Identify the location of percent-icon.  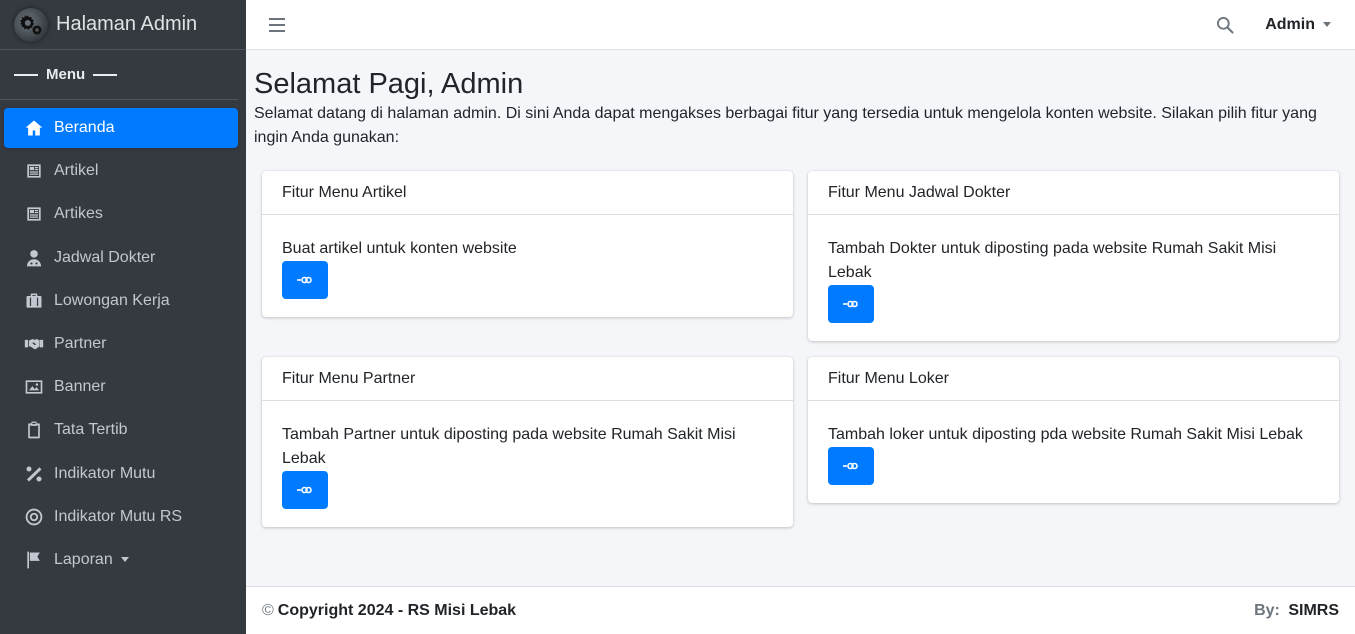
(34, 474).